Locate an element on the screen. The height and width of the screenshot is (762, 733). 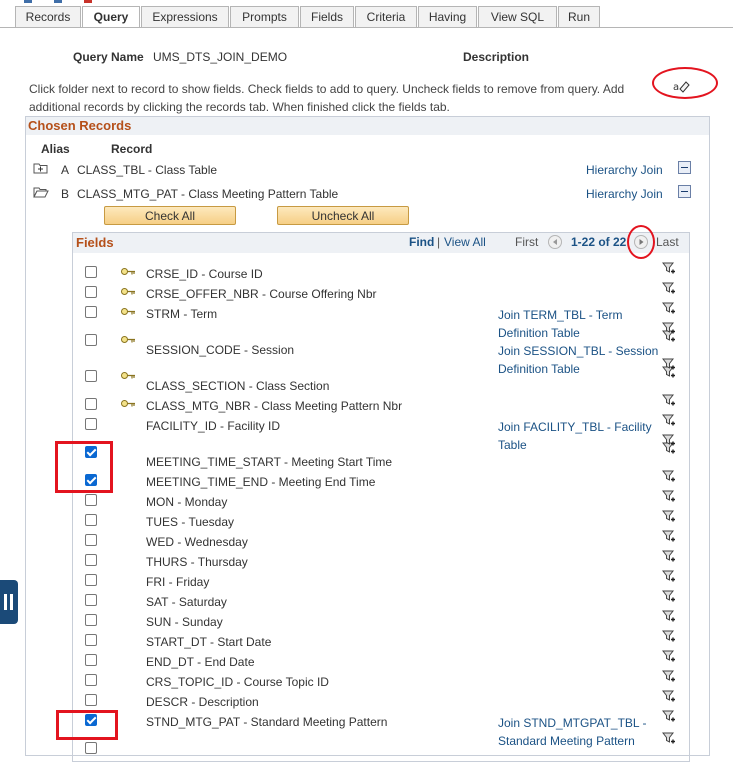
field-name: WED - Wednesday is located at coordinates (197, 542).